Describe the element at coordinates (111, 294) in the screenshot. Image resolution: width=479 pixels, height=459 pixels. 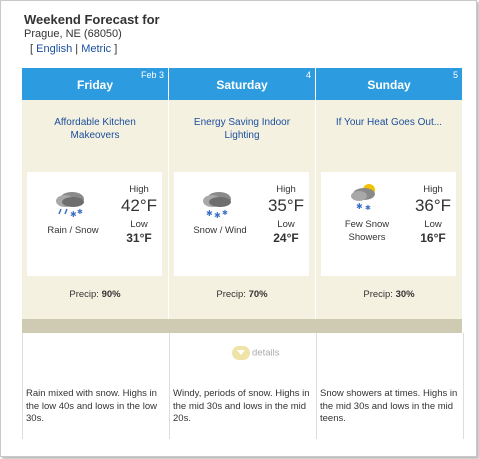
I see `precip-value: 90%` at that location.